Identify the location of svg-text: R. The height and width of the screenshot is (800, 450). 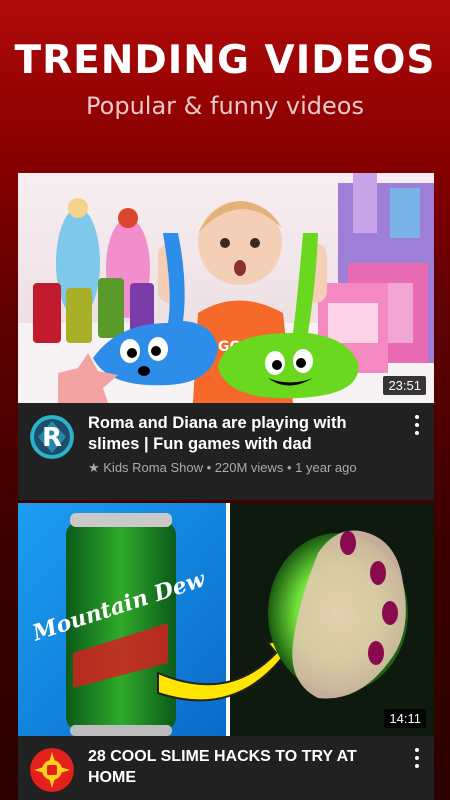
(52, 438).